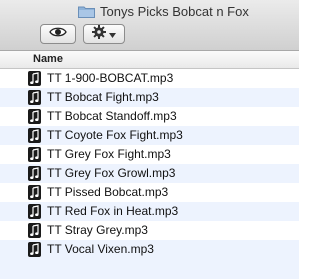 The height and width of the screenshot is (279, 320). I want to click on file-row: TT Red Fox in Heat.mp3, so click(149, 211).